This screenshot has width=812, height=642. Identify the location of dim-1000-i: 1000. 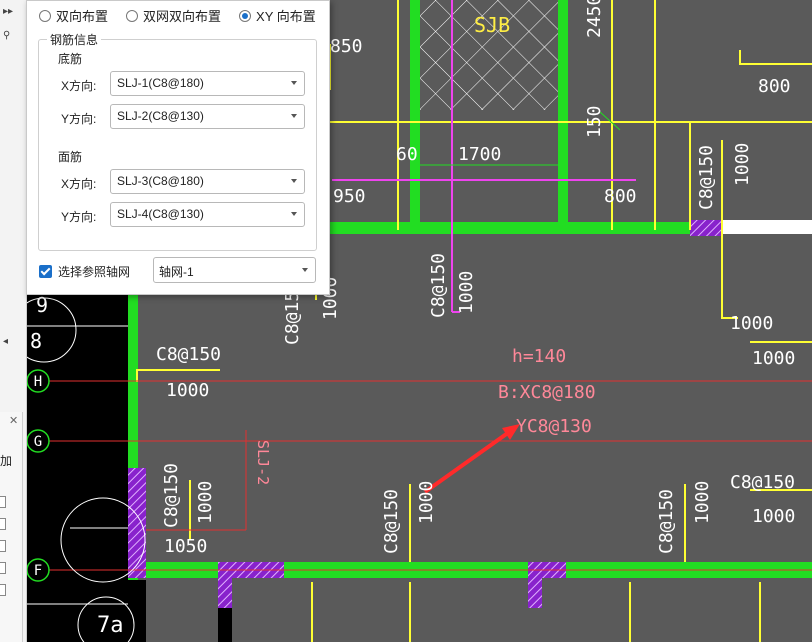
(702, 502).